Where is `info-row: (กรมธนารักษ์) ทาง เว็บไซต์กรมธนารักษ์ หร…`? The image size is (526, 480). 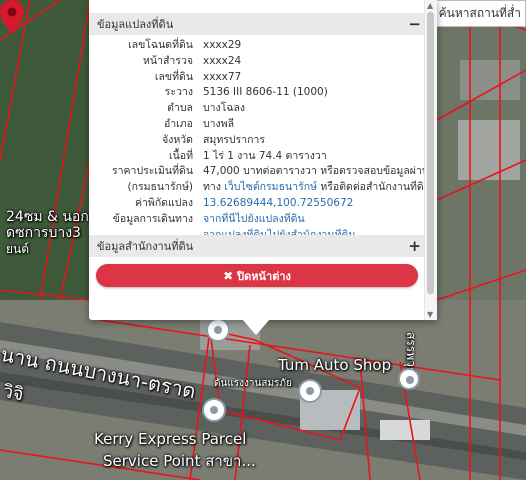 info-row: (กรมธนารักษ์) ทาง เว็บไซต์กรมธนารักษ์ หร… is located at coordinates (257, 188).